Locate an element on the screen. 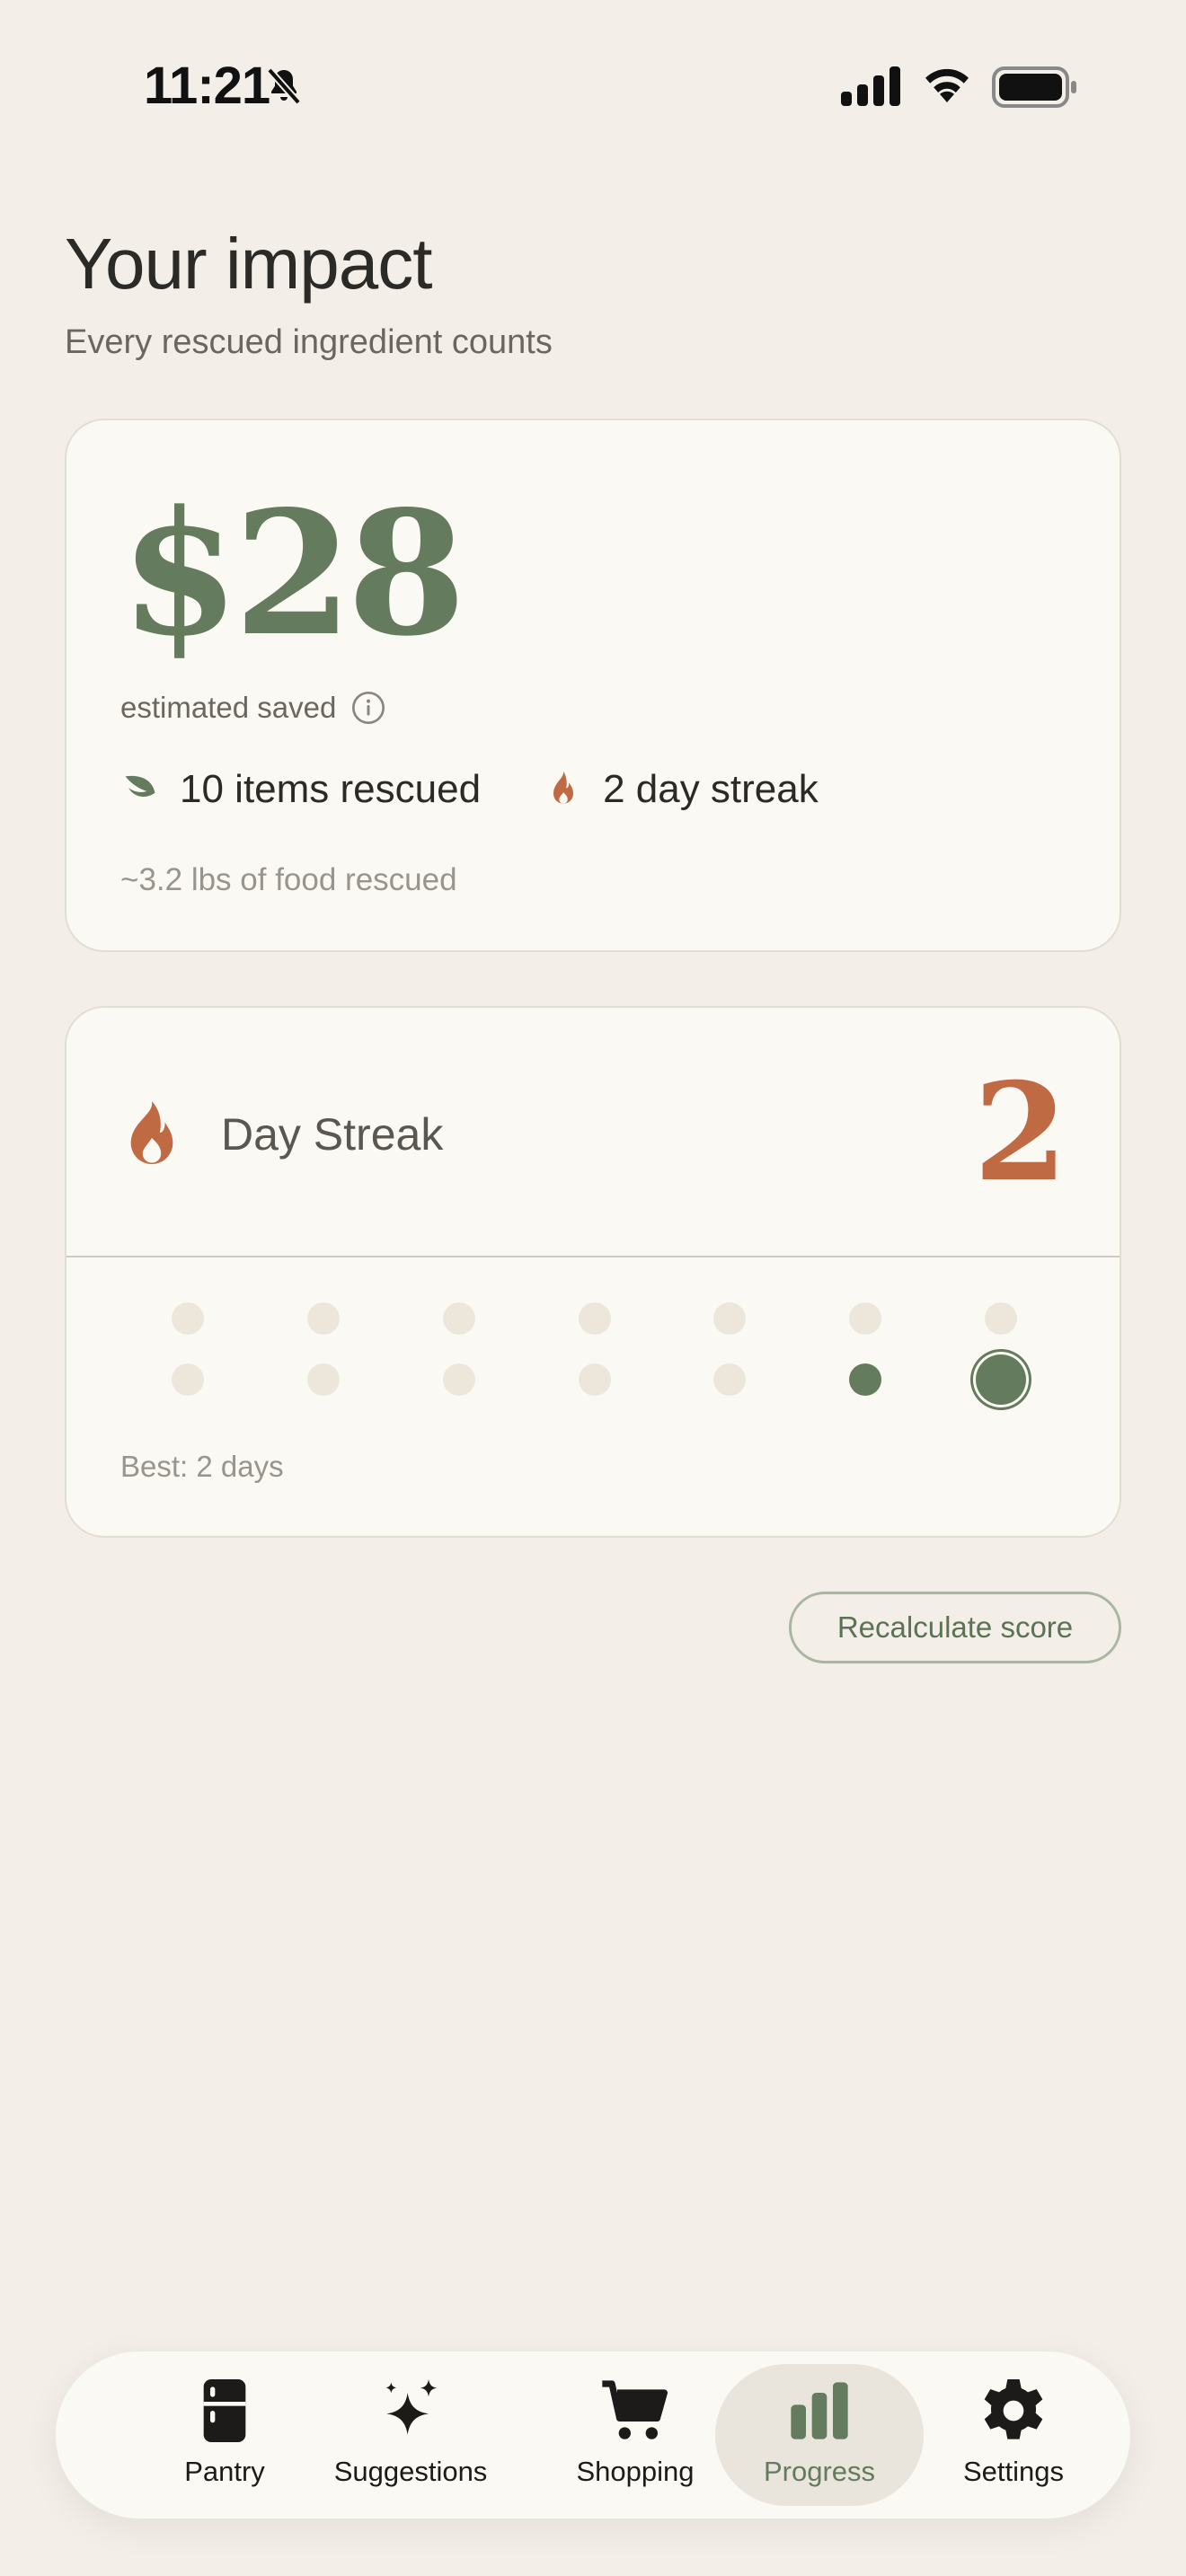 This screenshot has width=1186, height=2576. tab-settings: Settings is located at coordinates (1013, 2435).